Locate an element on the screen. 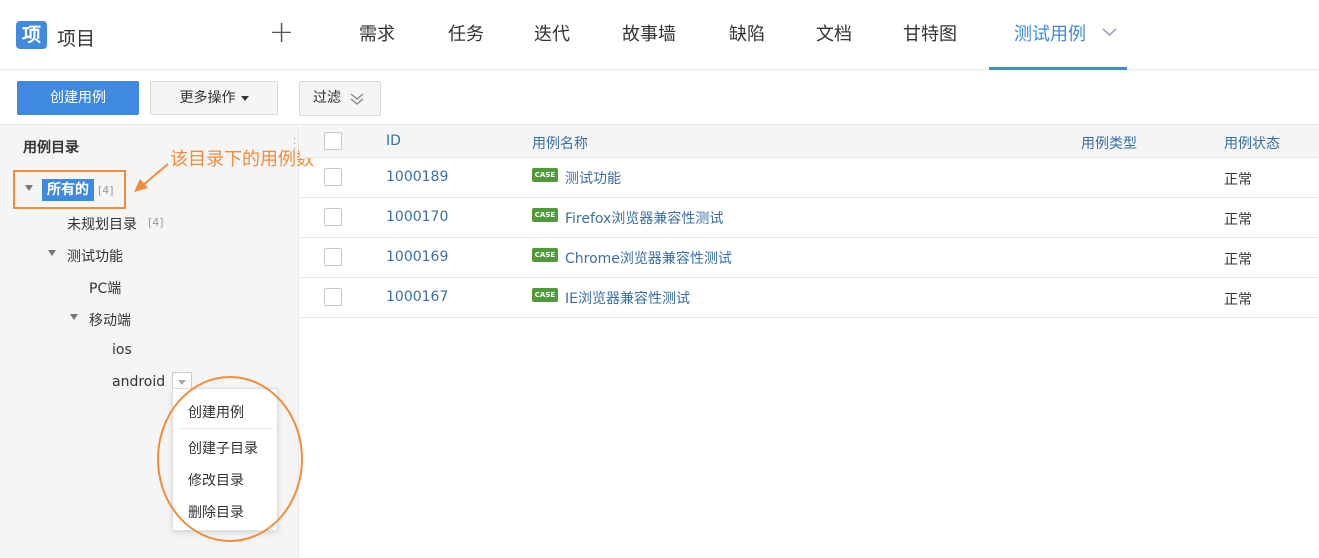 The width and height of the screenshot is (1319, 558). more-actions-button: 更多操作 is located at coordinates (214, 98).